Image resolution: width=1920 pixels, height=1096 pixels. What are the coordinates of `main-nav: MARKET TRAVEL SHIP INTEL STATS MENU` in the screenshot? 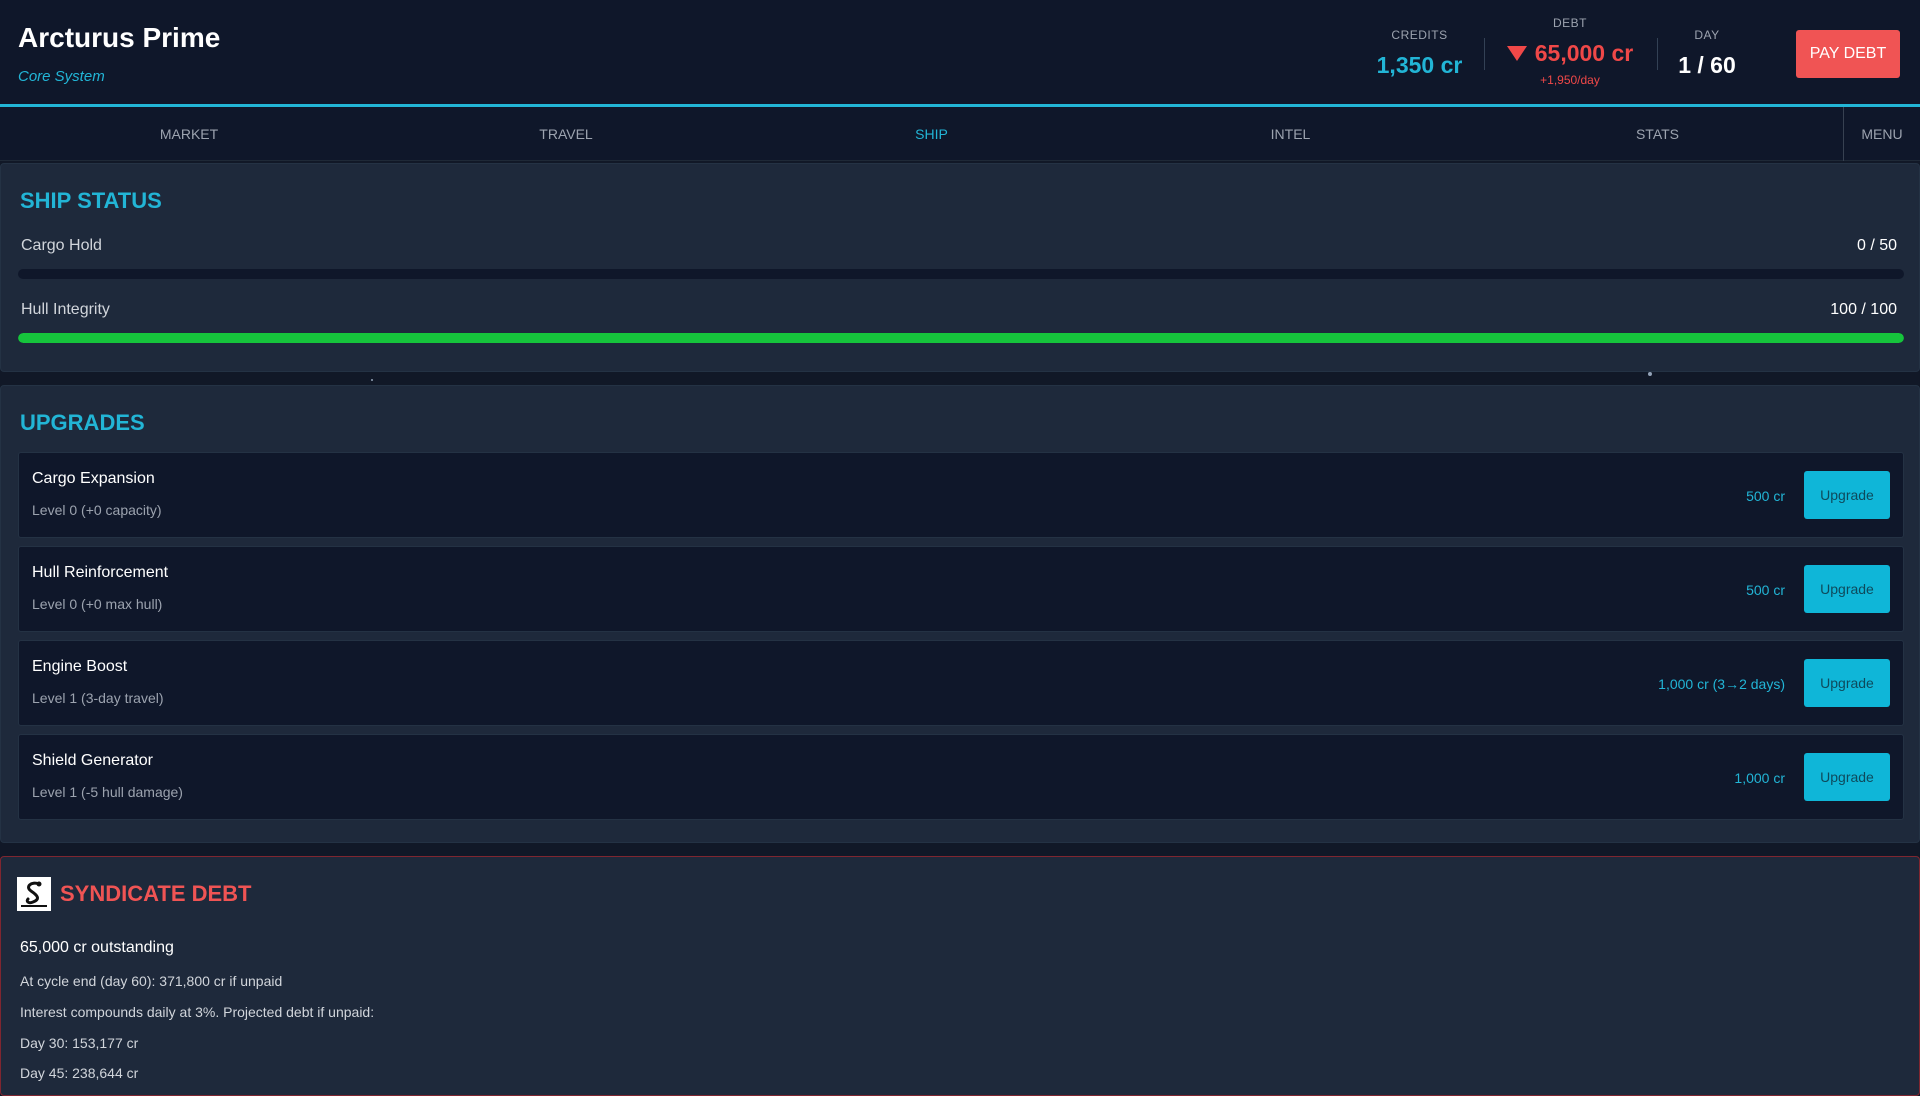 It's located at (960, 134).